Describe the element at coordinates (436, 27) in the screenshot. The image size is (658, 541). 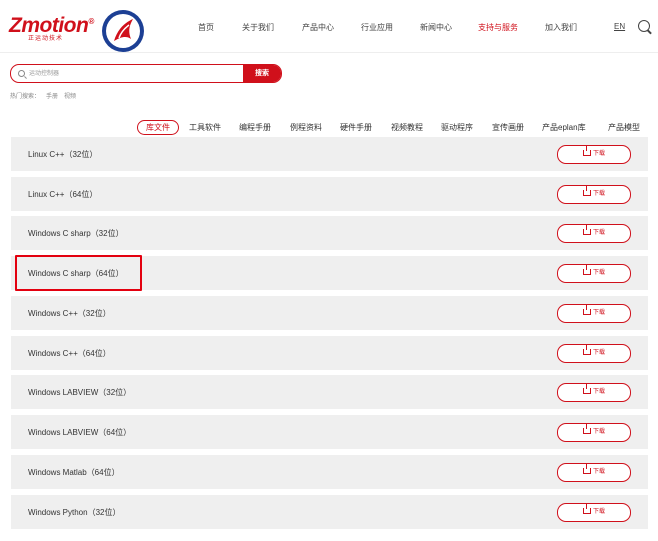
I see `nav-item-news: 新闻中心` at that location.